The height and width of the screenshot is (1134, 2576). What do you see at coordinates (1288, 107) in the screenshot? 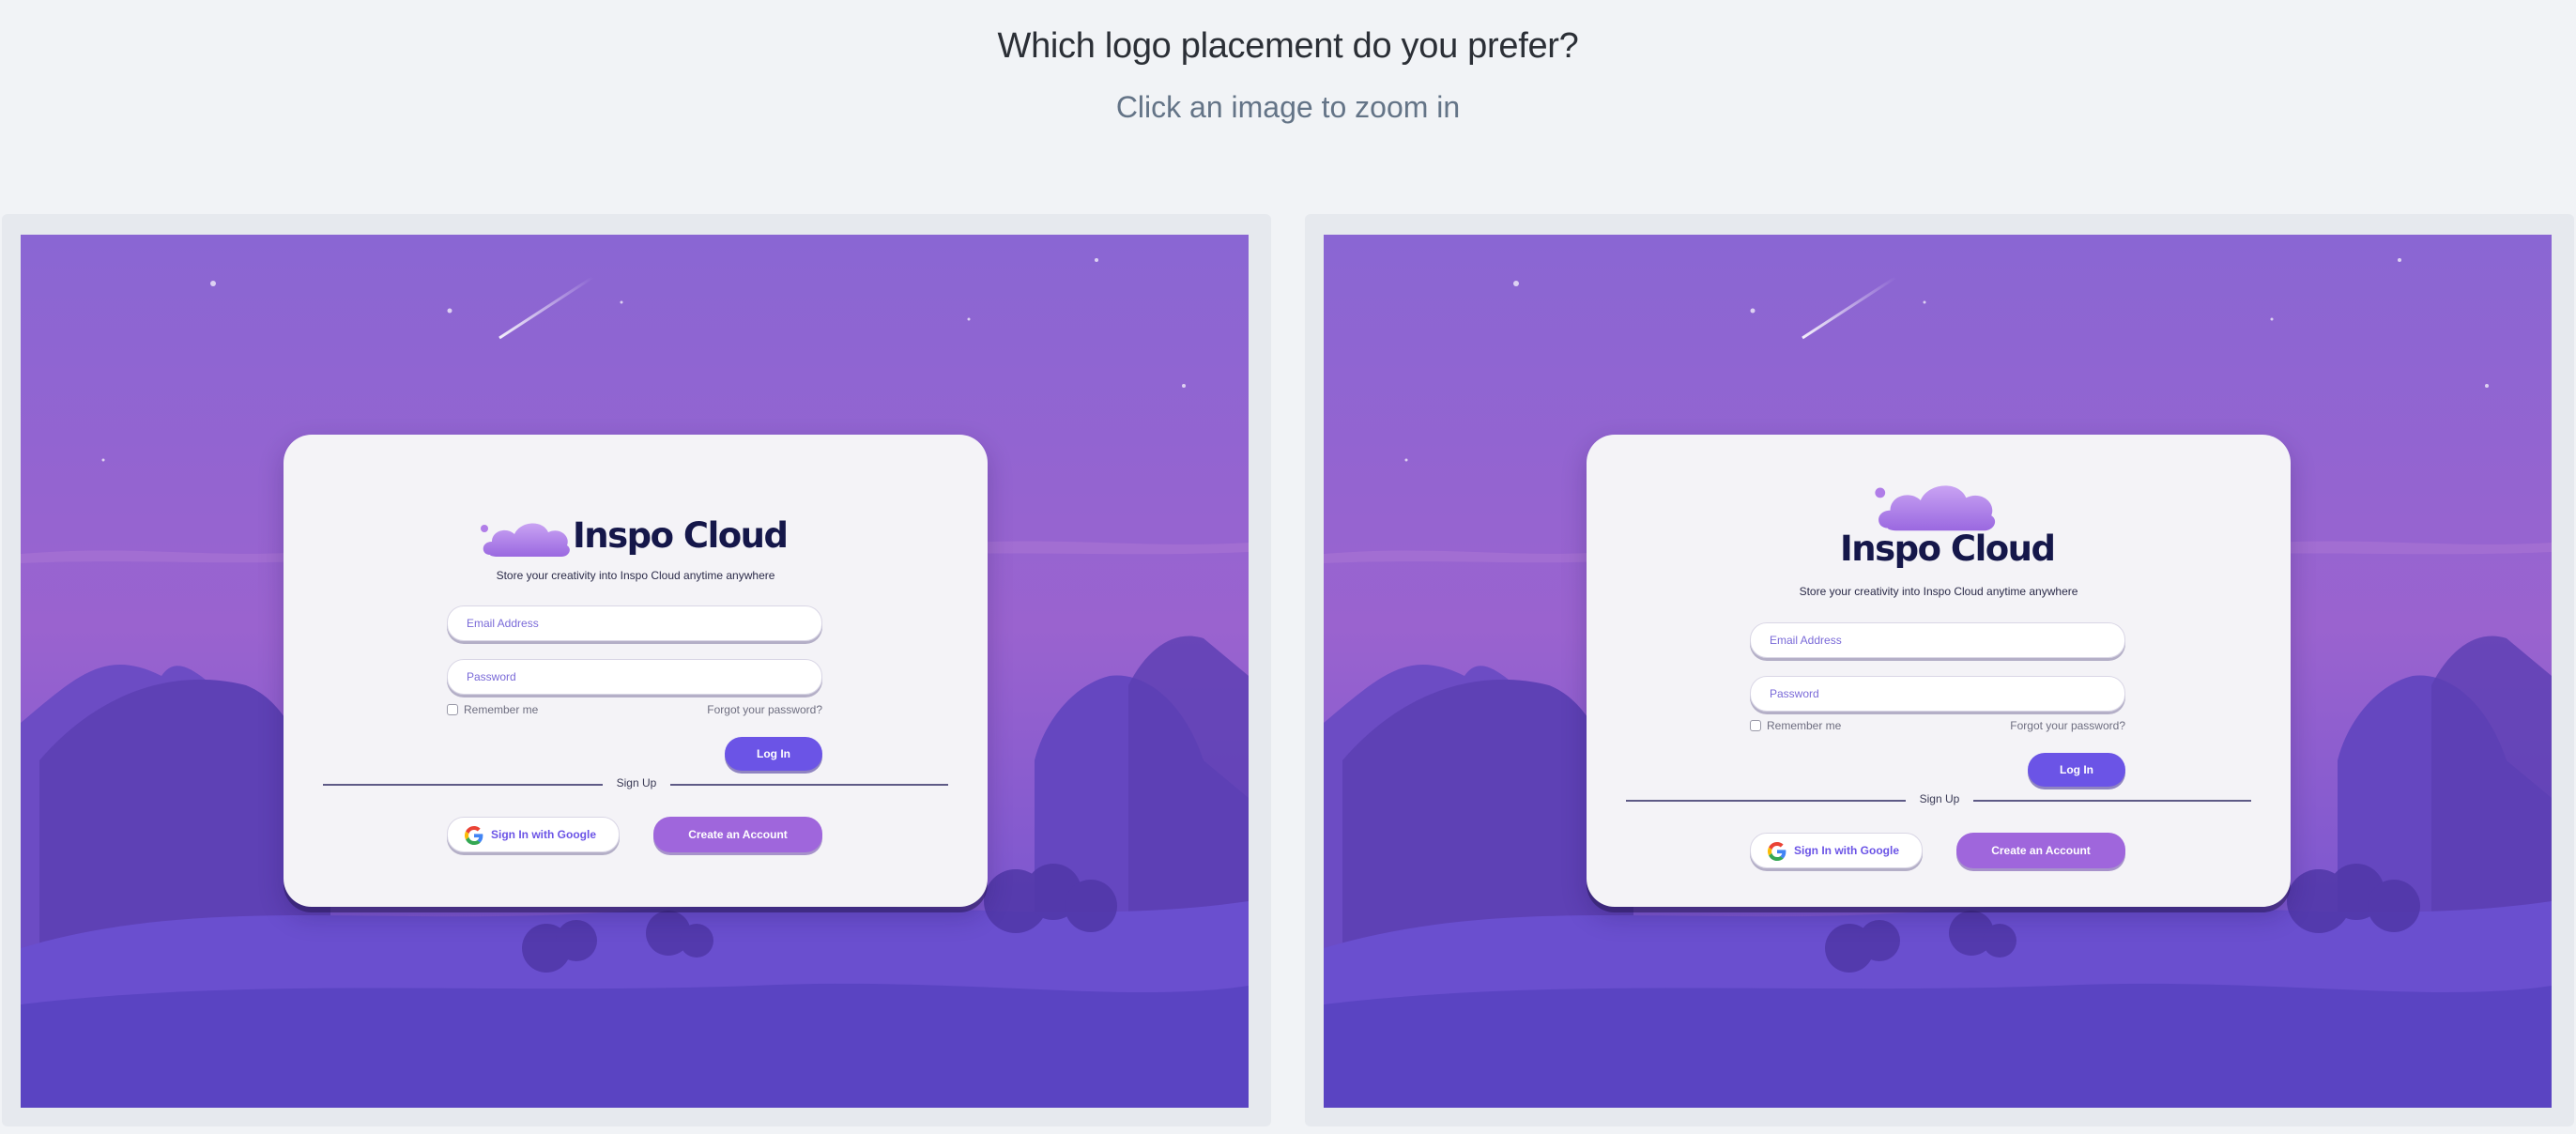
I see `page-subtitle: Click an image to zoom in` at bounding box center [1288, 107].